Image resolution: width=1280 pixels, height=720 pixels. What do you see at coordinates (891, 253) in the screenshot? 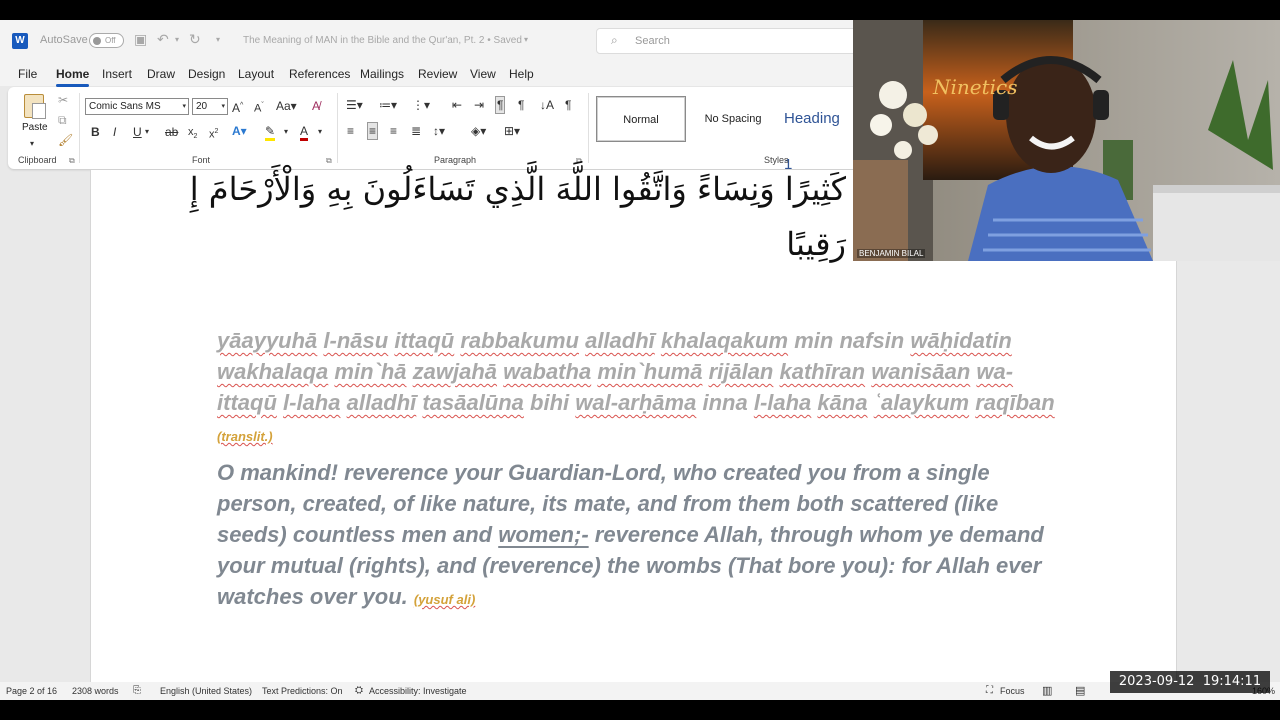
I see `participant-name: BENJAMIN BILAL` at bounding box center [891, 253].